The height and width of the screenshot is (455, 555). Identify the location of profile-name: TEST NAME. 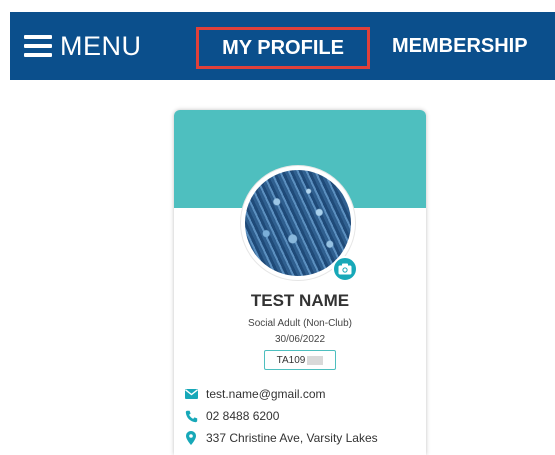
(300, 300).